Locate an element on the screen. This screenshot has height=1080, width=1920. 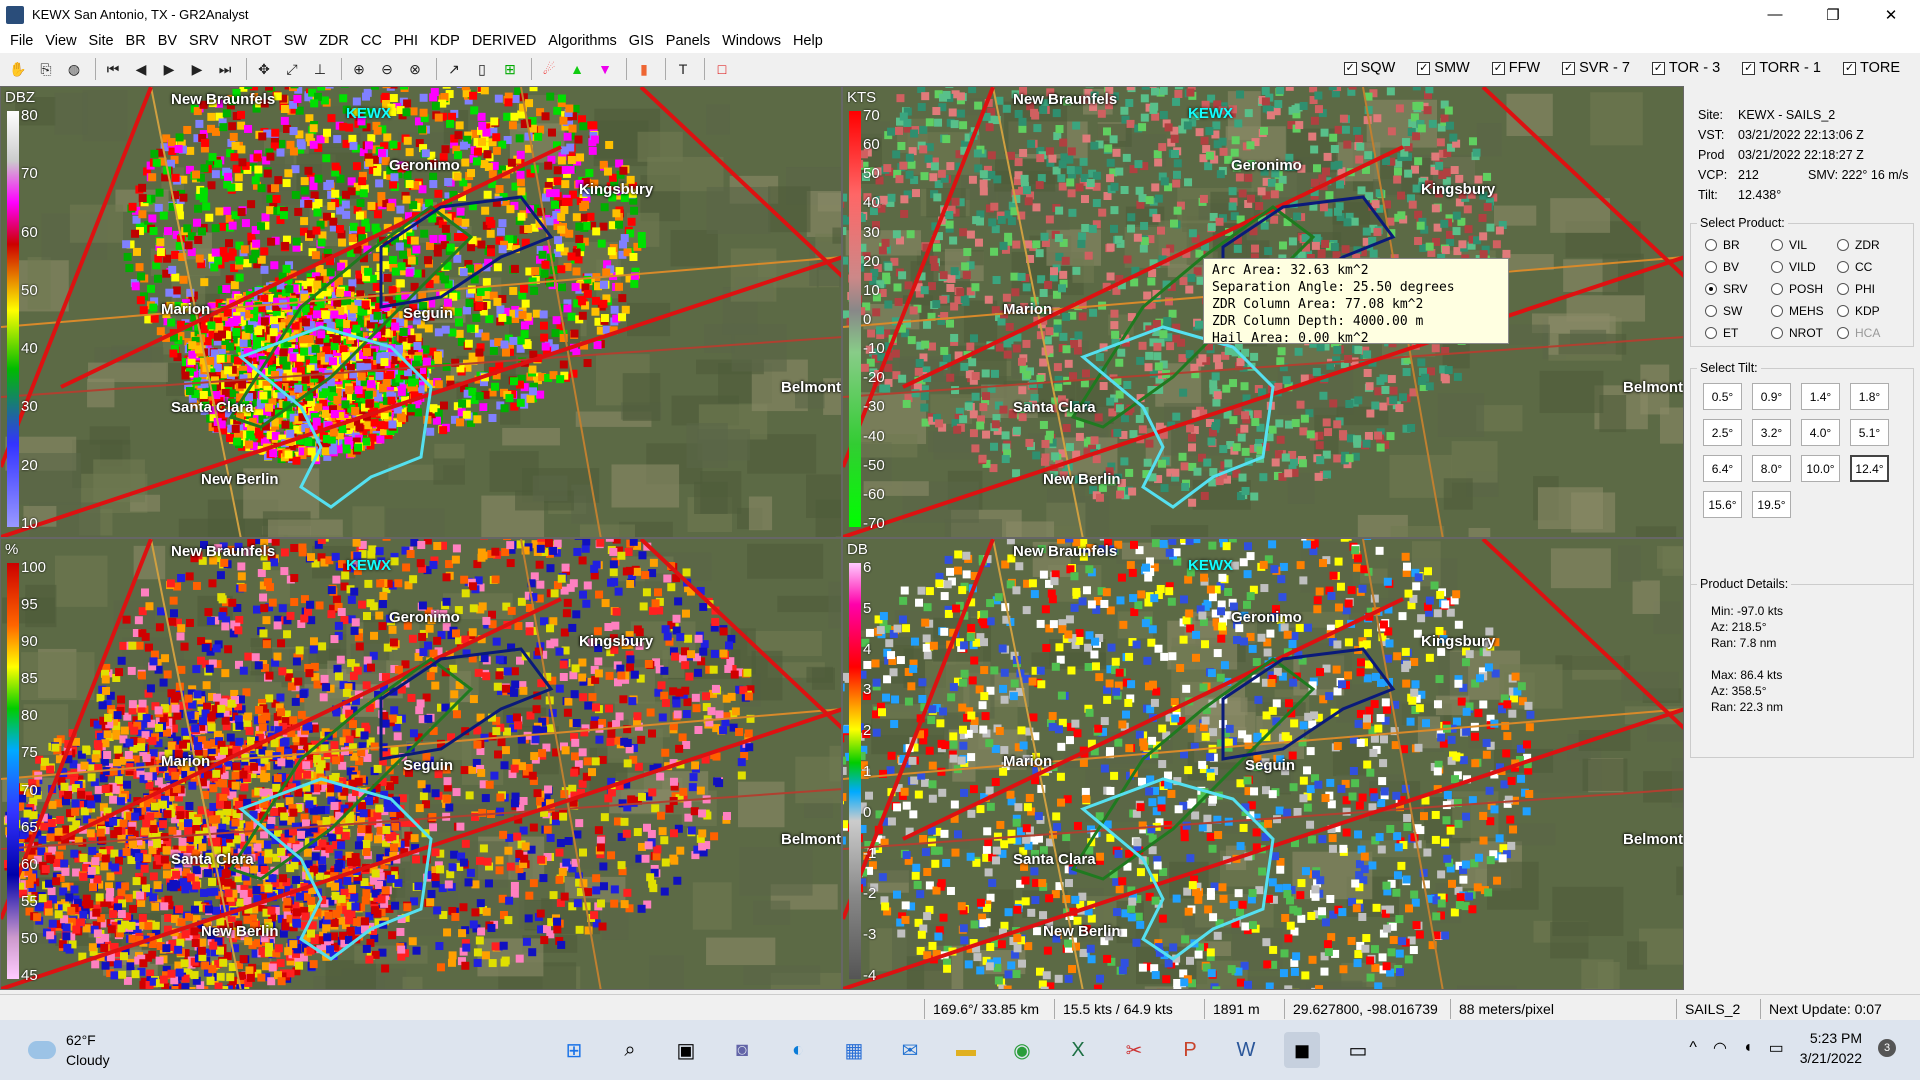
warning-toggle: ✓ TOR - 3 is located at coordinates (1685, 68).